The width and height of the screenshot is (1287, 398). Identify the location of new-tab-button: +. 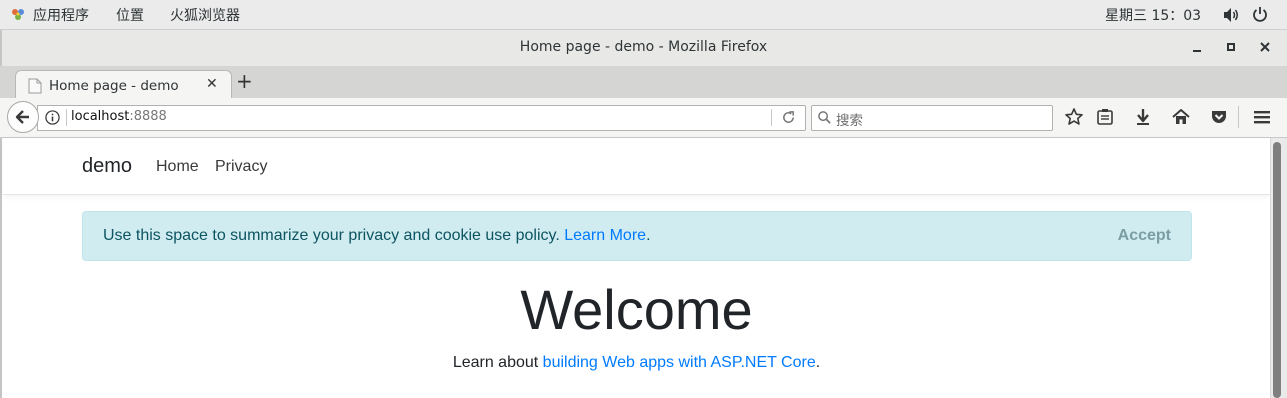
(244, 81).